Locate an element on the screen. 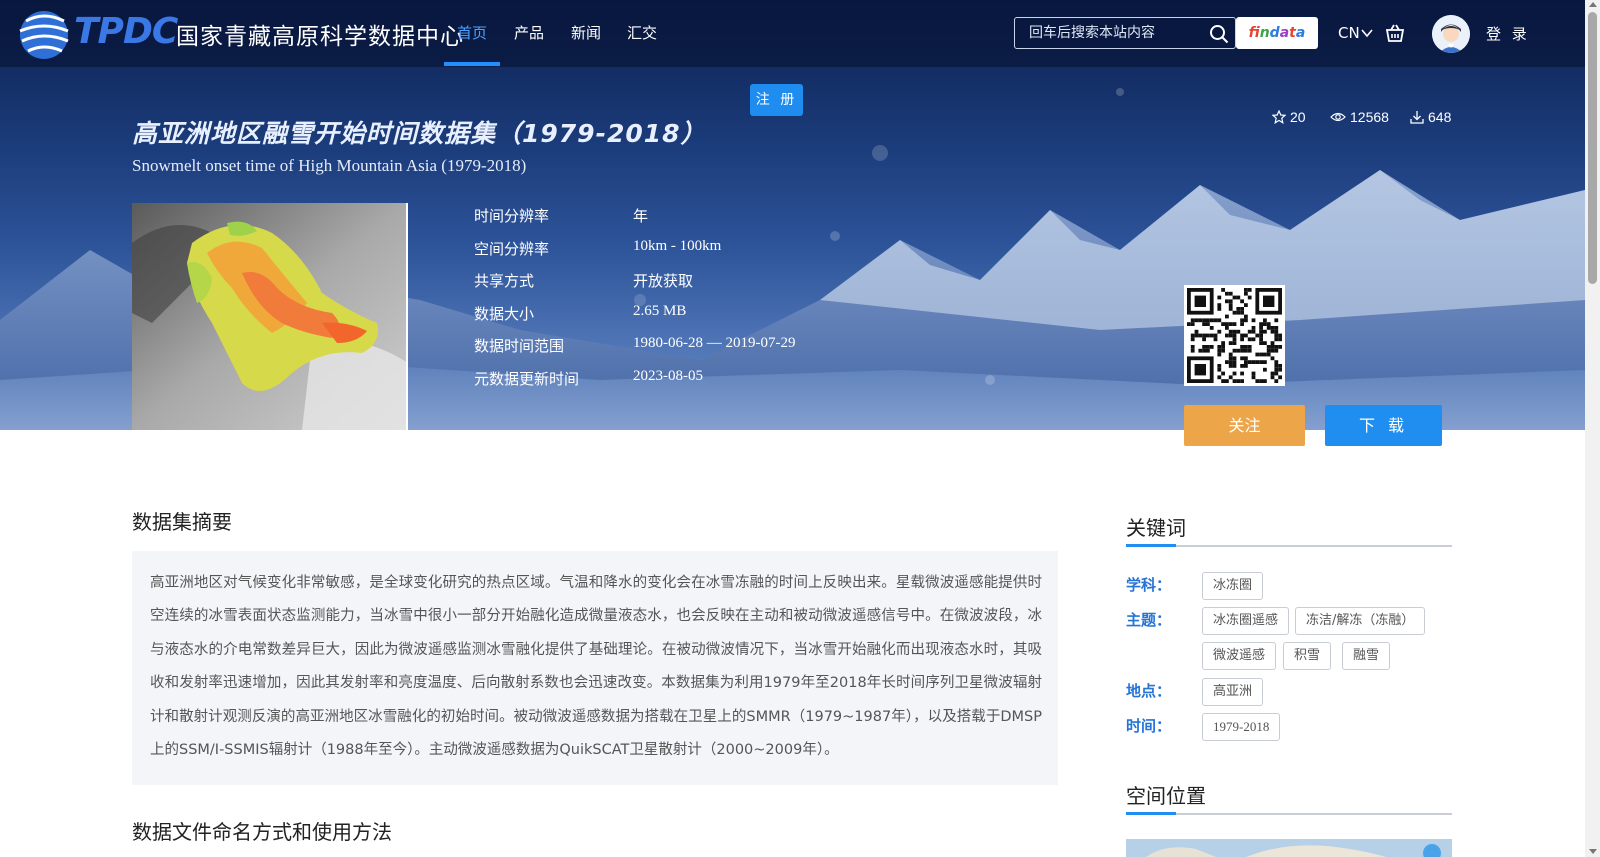  star-icon is located at coordinates (1279, 117).